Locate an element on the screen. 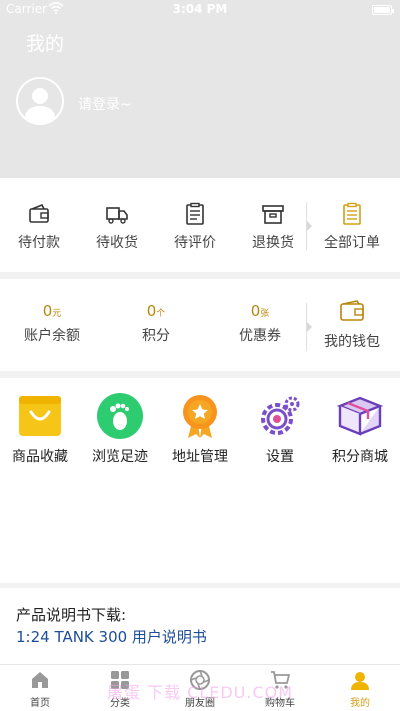 The image size is (400, 711). order-pending-payment: 待付款 is located at coordinates (39, 227).